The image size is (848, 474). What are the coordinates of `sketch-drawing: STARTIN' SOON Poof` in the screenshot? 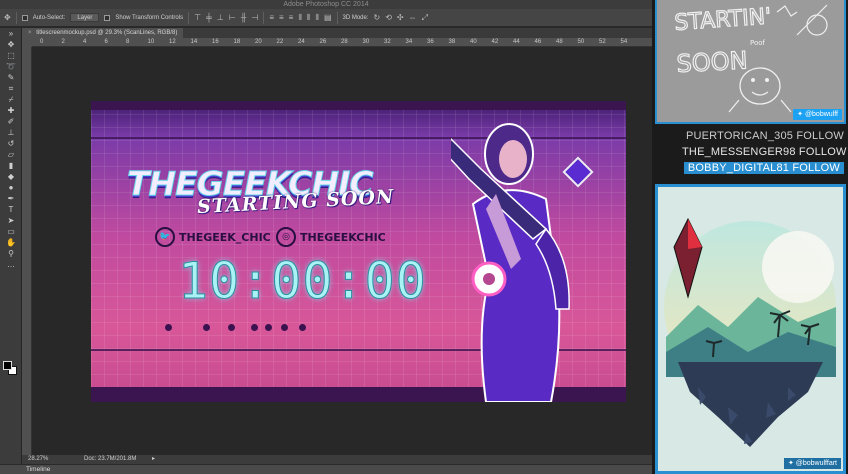 It's located at (750, 58).